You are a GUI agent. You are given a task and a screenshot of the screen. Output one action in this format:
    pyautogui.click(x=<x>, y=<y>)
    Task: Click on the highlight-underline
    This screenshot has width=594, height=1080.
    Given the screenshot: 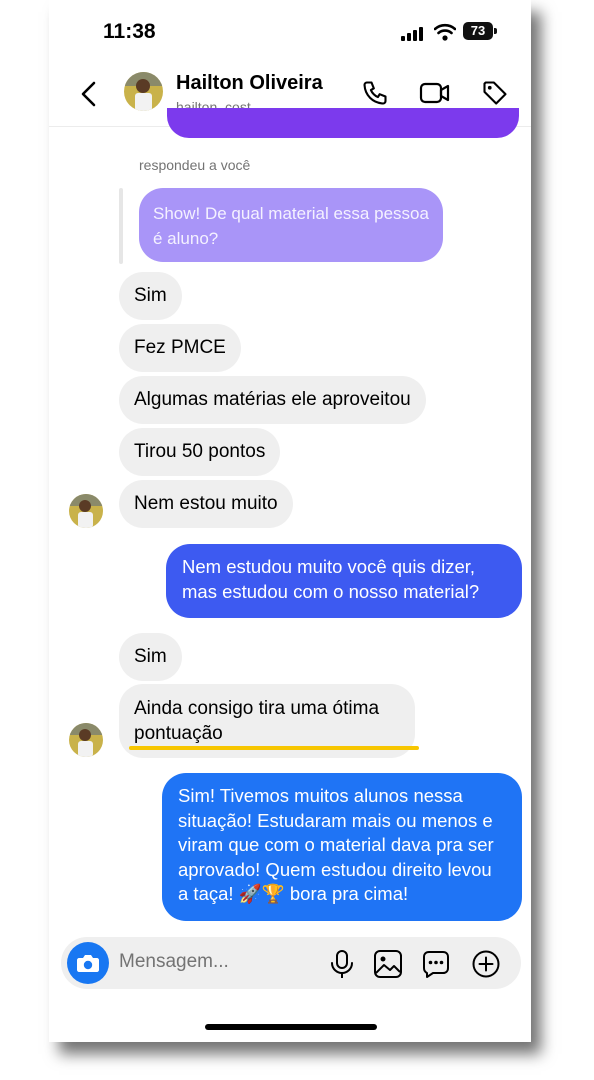 What is the action you would take?
    pyautogui.click(x=274, y=748)
    